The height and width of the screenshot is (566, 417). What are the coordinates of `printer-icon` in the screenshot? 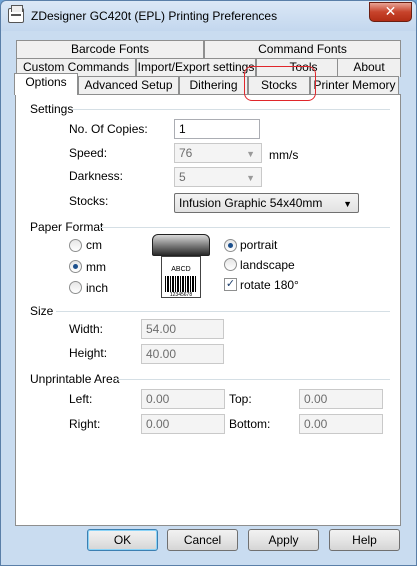 It's located at (16, 14).